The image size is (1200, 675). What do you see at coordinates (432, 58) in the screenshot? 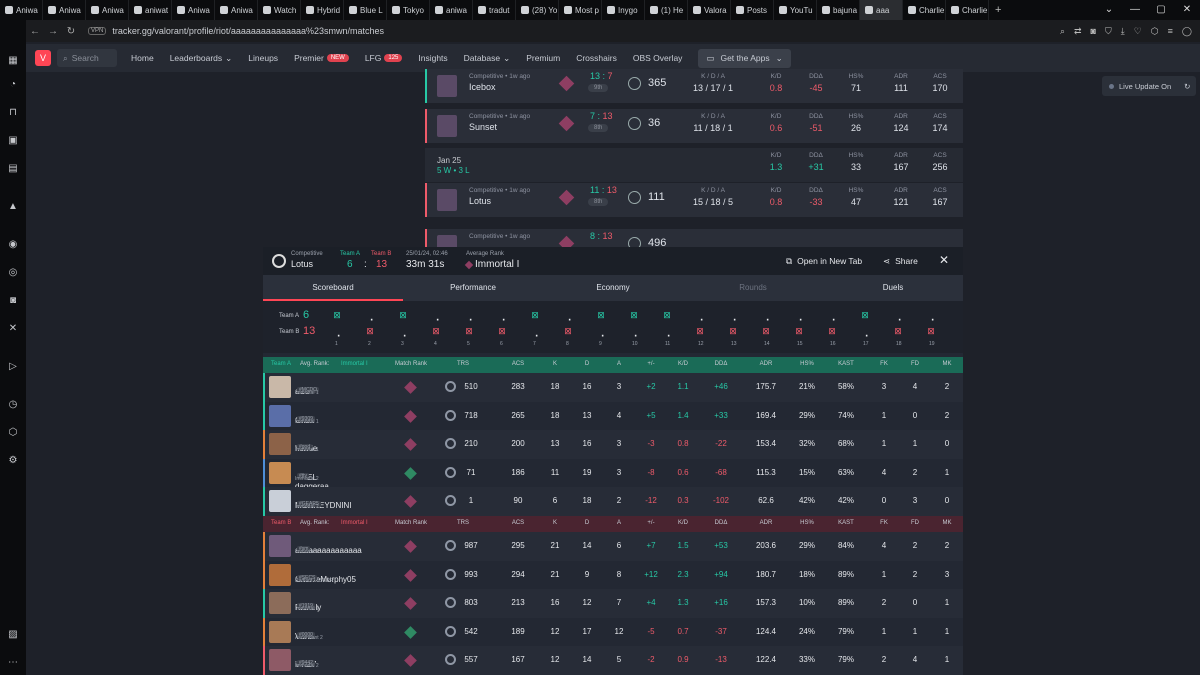
I see `nav-insights: Insights` at bounding box center [432, 58].